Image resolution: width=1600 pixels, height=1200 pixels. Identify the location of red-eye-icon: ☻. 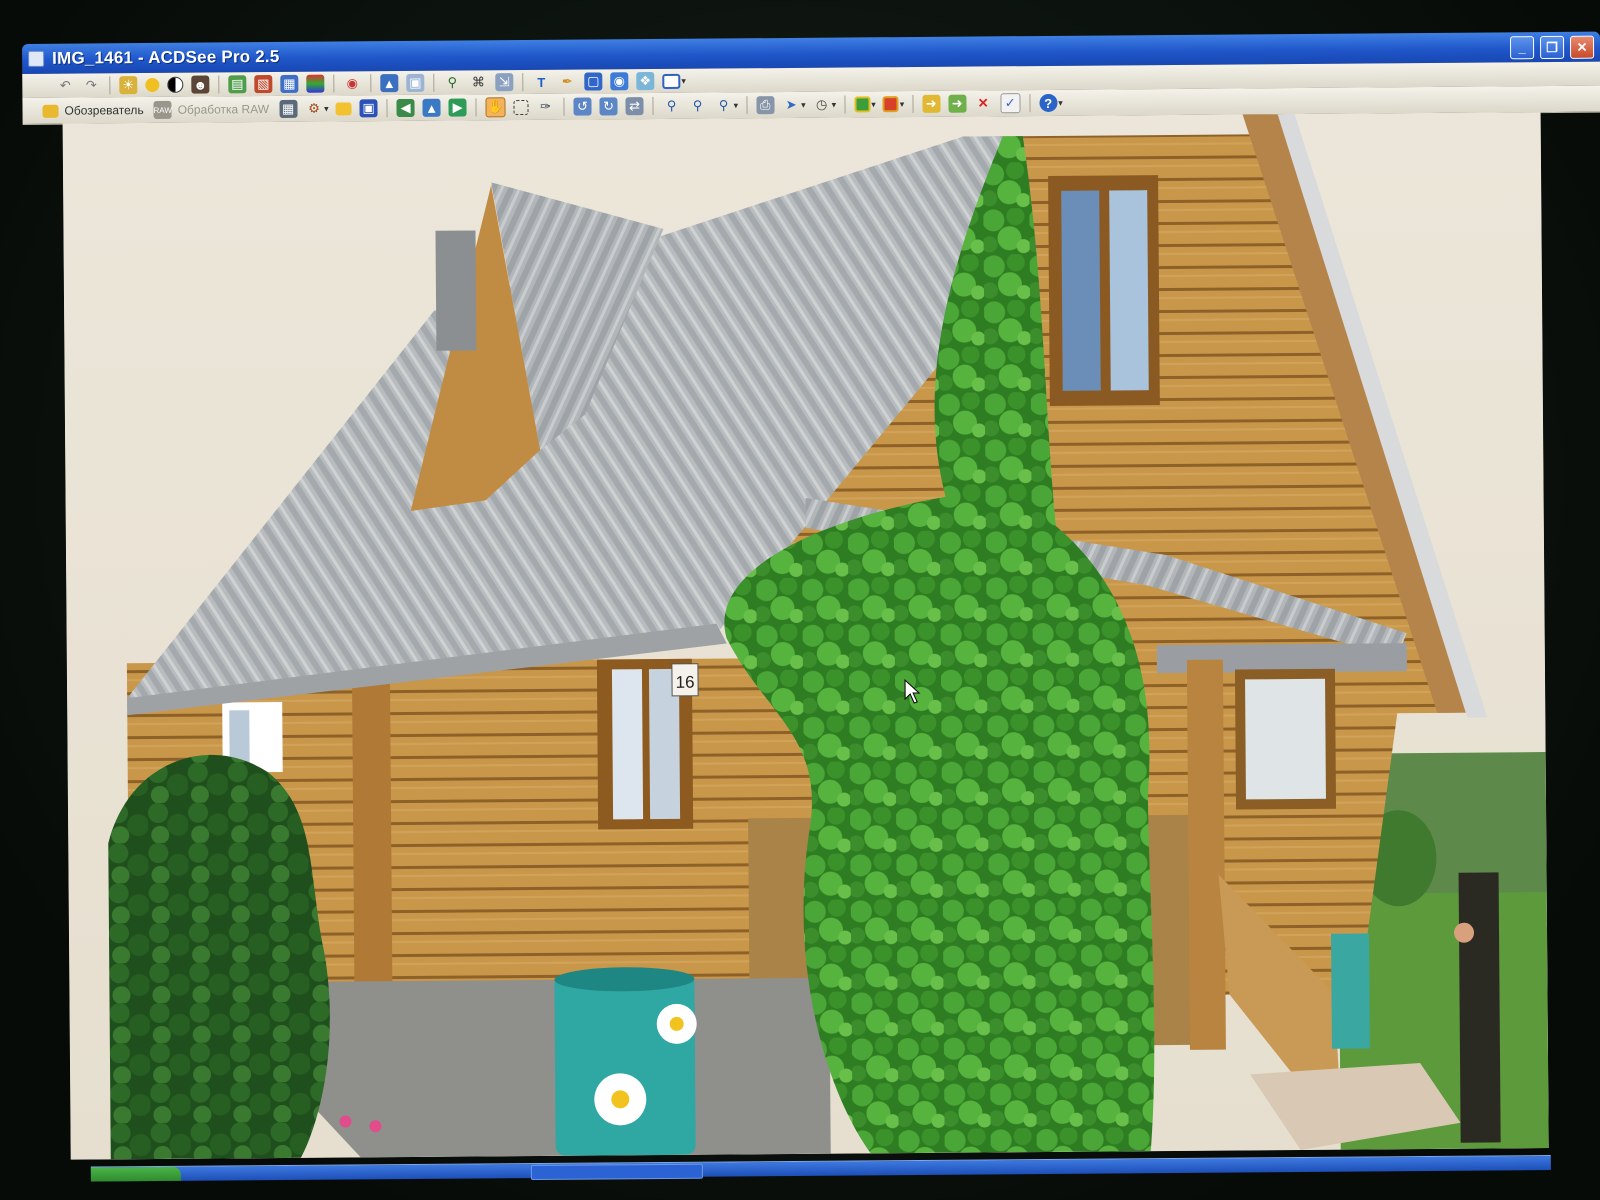
(200, 84).